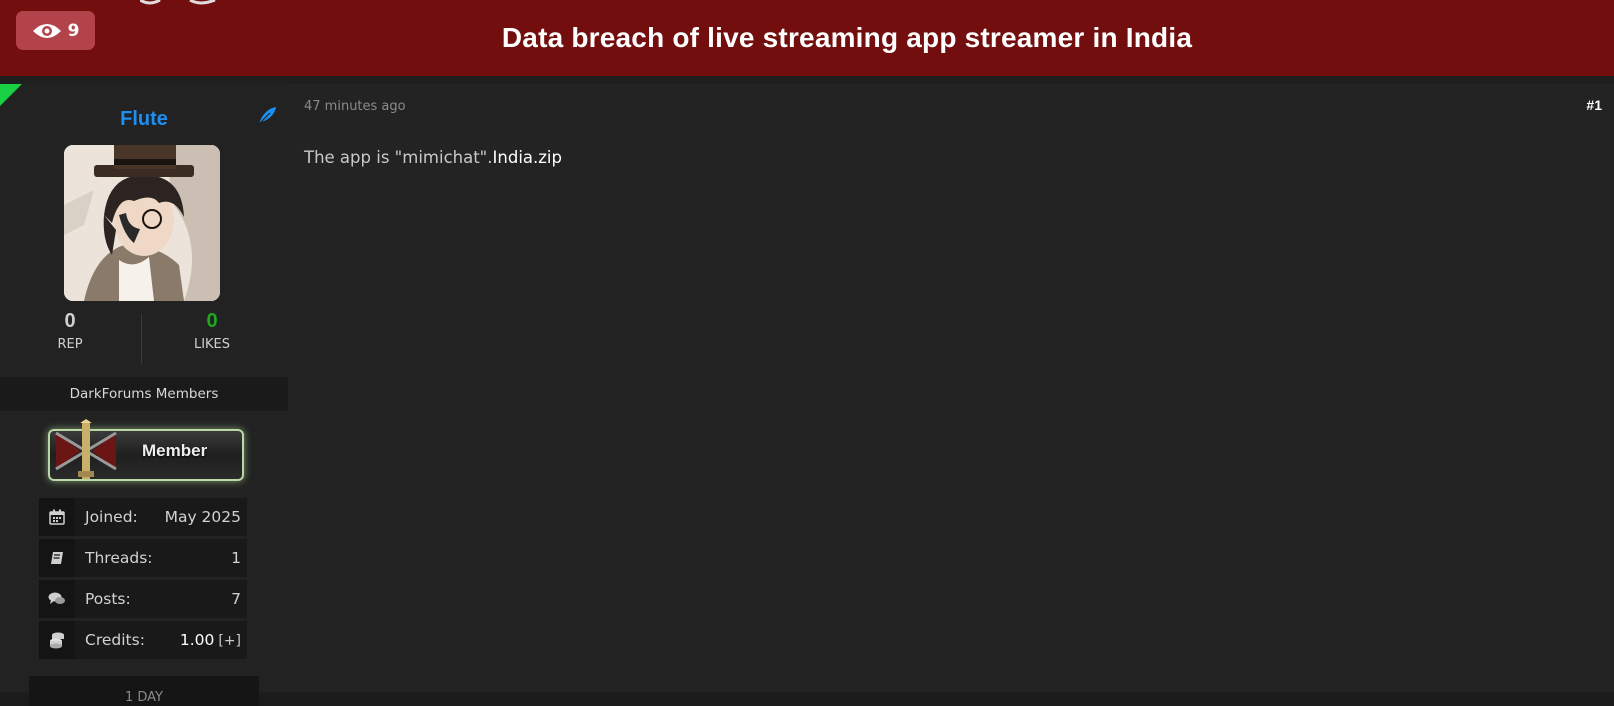 The width and height of the screenshot is (1614, 706). Describe the element at coordinates (108, 599) in the screenshot. I see `info-label: Posts:` at that location.